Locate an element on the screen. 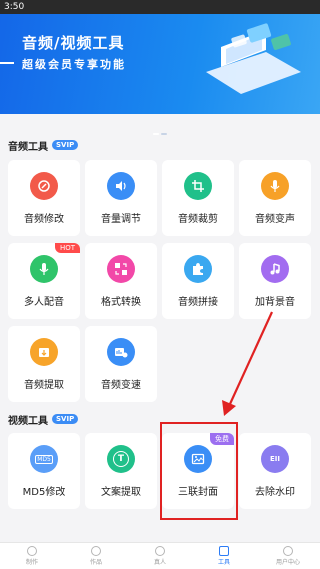 The height and width of the screenshot is (569, 320). puzzle-icon is located at coordinates (198, 269).